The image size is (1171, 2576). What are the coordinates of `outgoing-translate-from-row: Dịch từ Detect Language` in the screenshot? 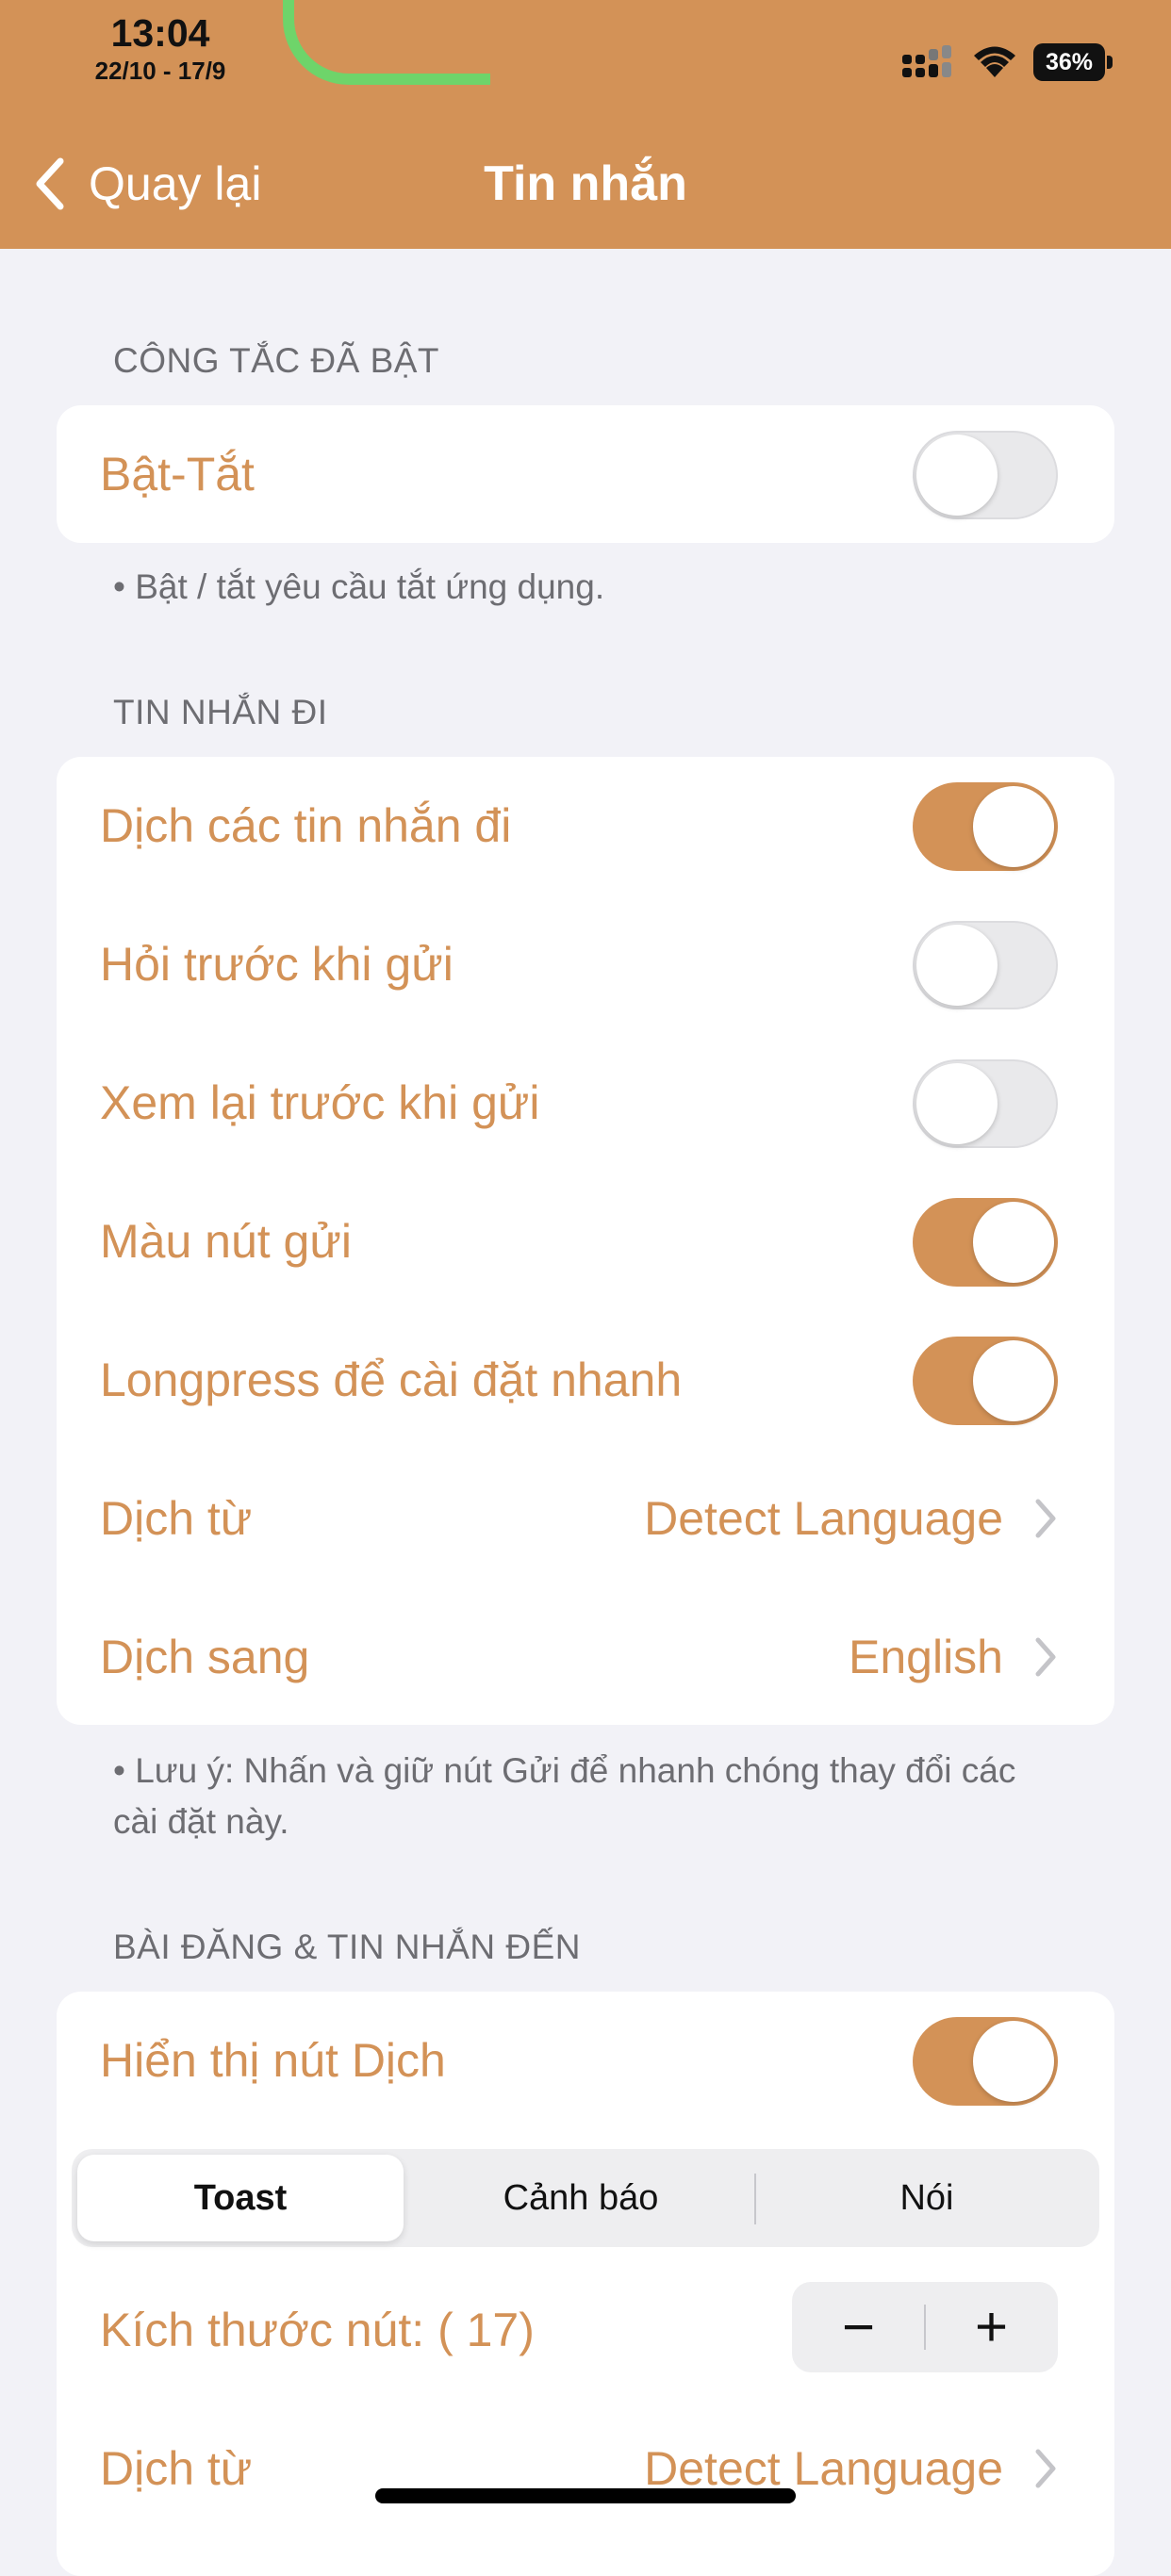 It's located at (585, 1519).